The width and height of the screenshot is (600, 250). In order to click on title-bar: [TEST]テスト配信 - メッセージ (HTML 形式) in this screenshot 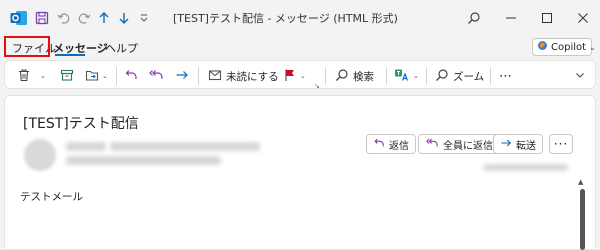, I will do `click(300, 18)`.